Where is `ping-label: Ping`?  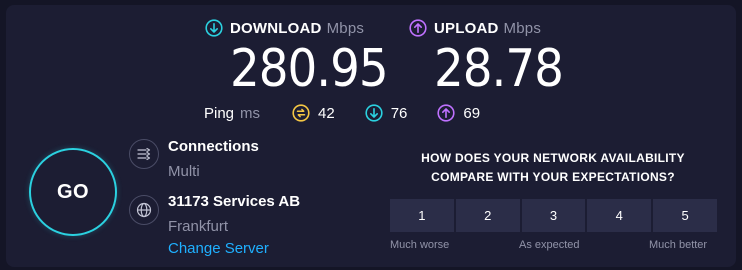
ping-label: Ping is located at coordinates (219, 113).